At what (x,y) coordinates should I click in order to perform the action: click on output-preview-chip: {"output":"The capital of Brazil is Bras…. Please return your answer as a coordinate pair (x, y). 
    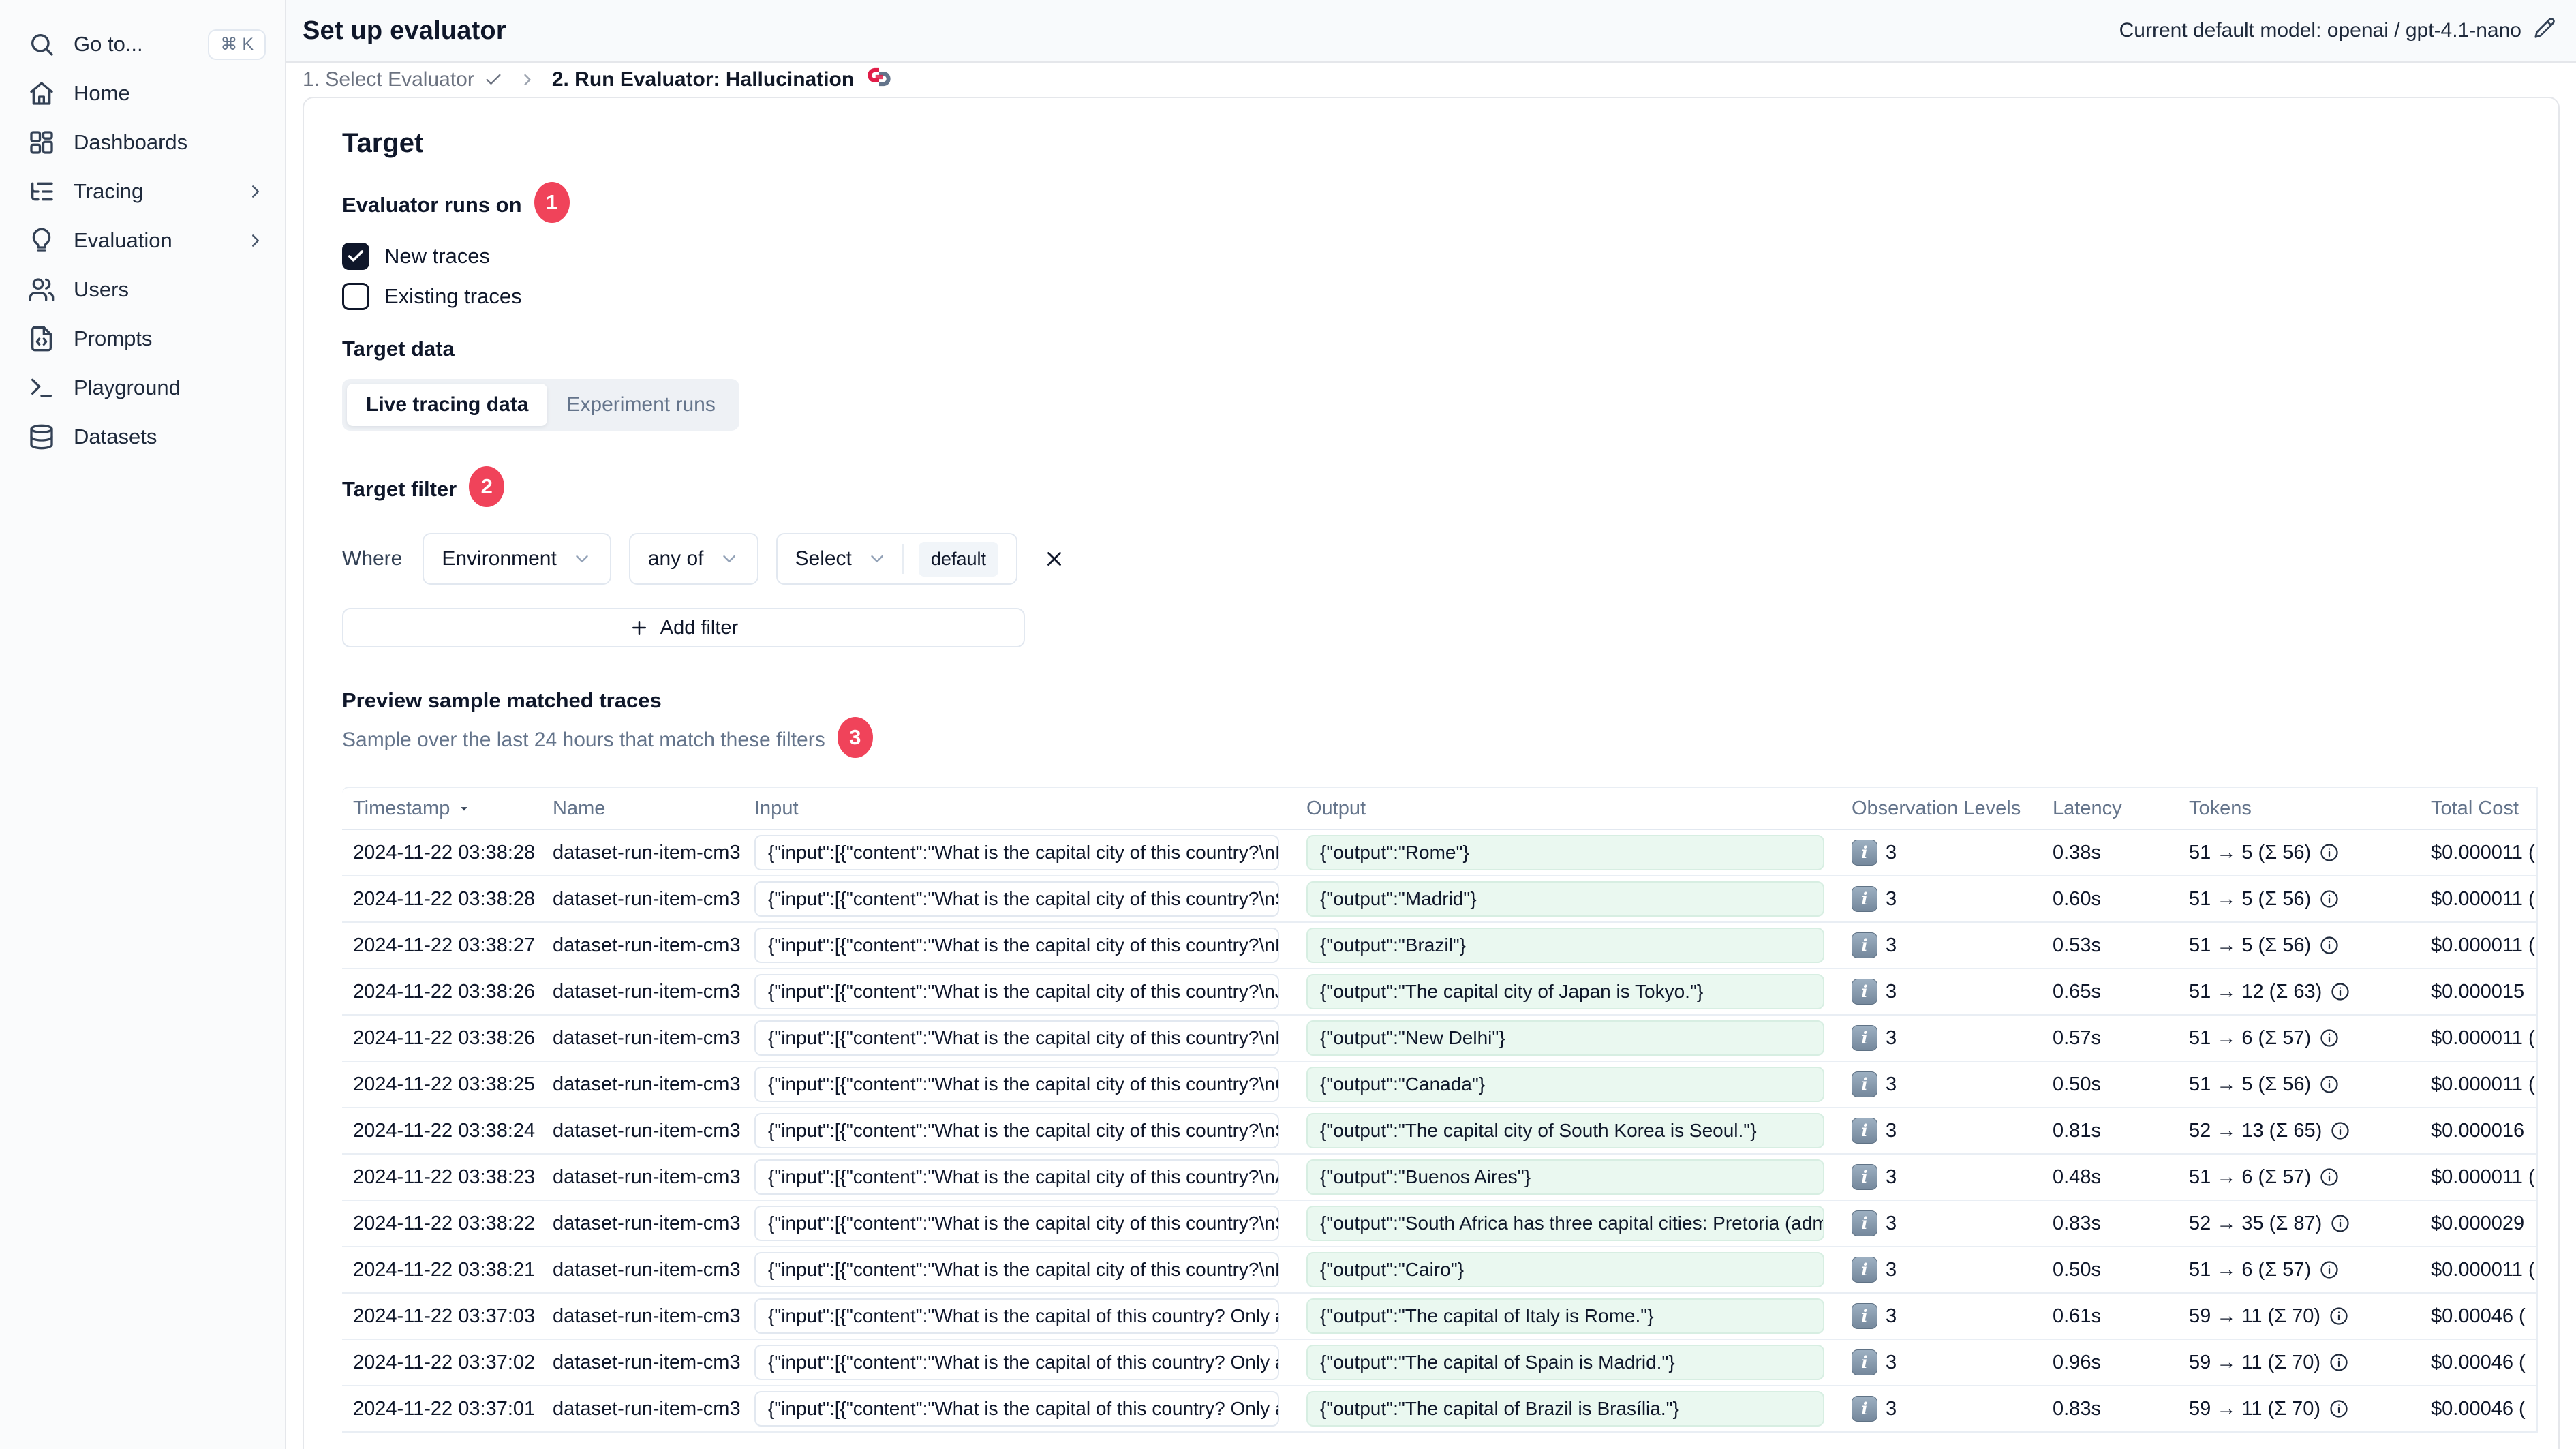
    Looking at the image, I should click on (1565, 1409).